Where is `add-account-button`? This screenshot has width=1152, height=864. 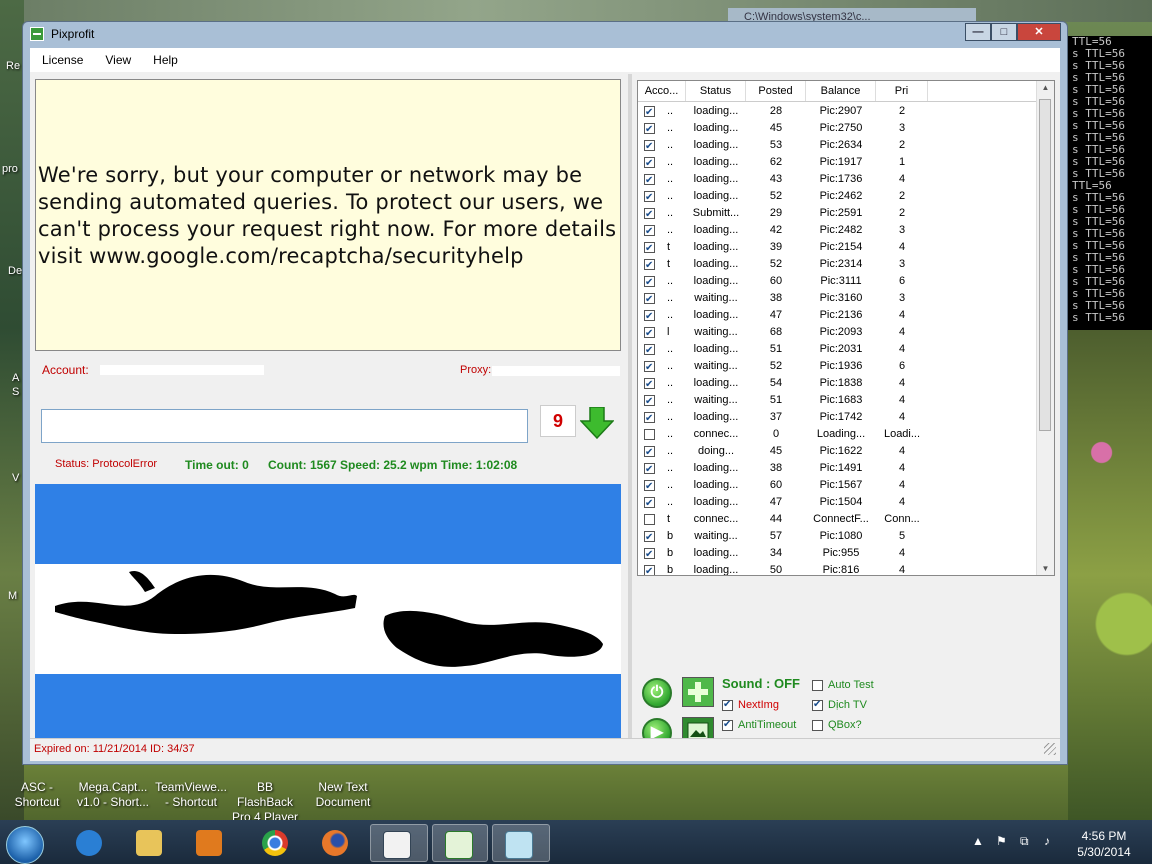 add-account-button is located at coordinates (698, 692).